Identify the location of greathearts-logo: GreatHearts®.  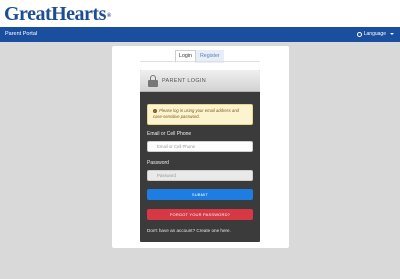
(57, 14).